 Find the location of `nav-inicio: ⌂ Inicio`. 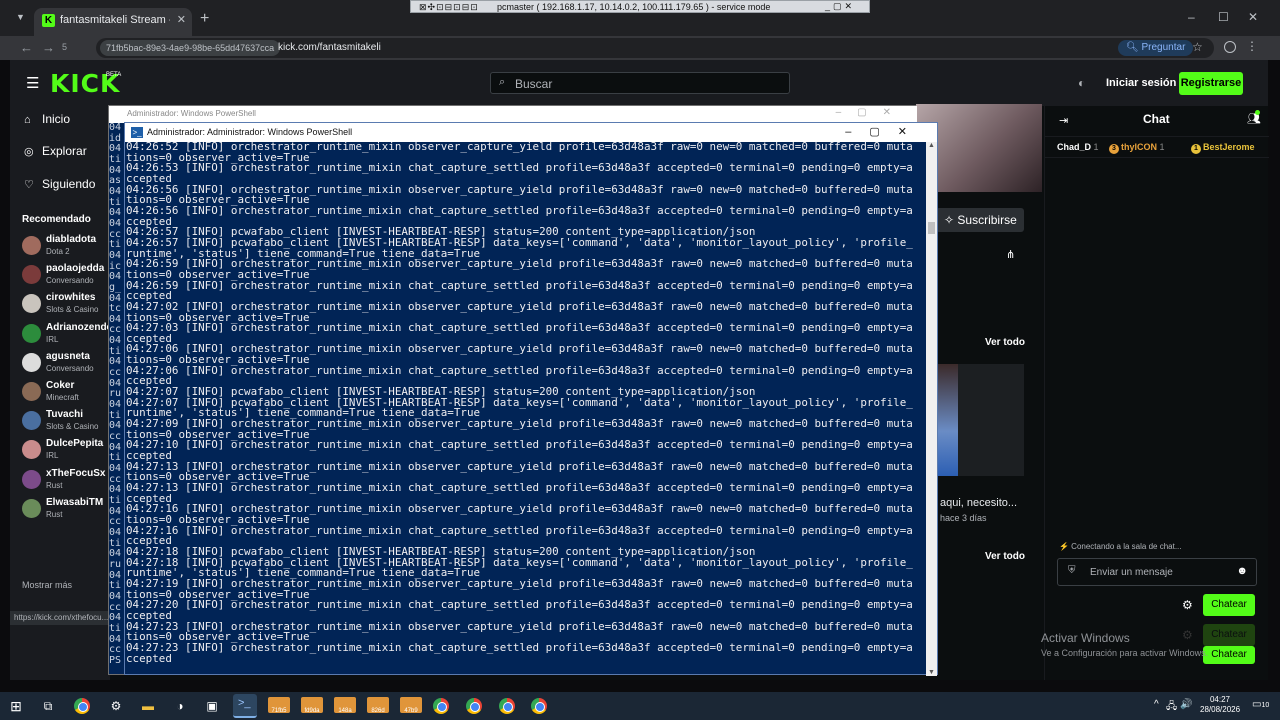

nav-inicio: ⌂ Inicio is located at coordinates (47, 119).